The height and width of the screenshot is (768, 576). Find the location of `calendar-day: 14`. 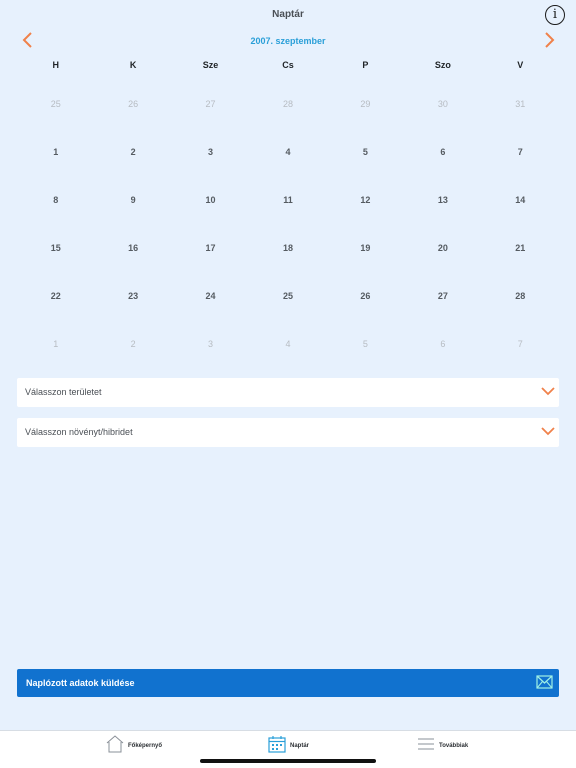

calendar-day: 14 is located at coordinates (520, 216).